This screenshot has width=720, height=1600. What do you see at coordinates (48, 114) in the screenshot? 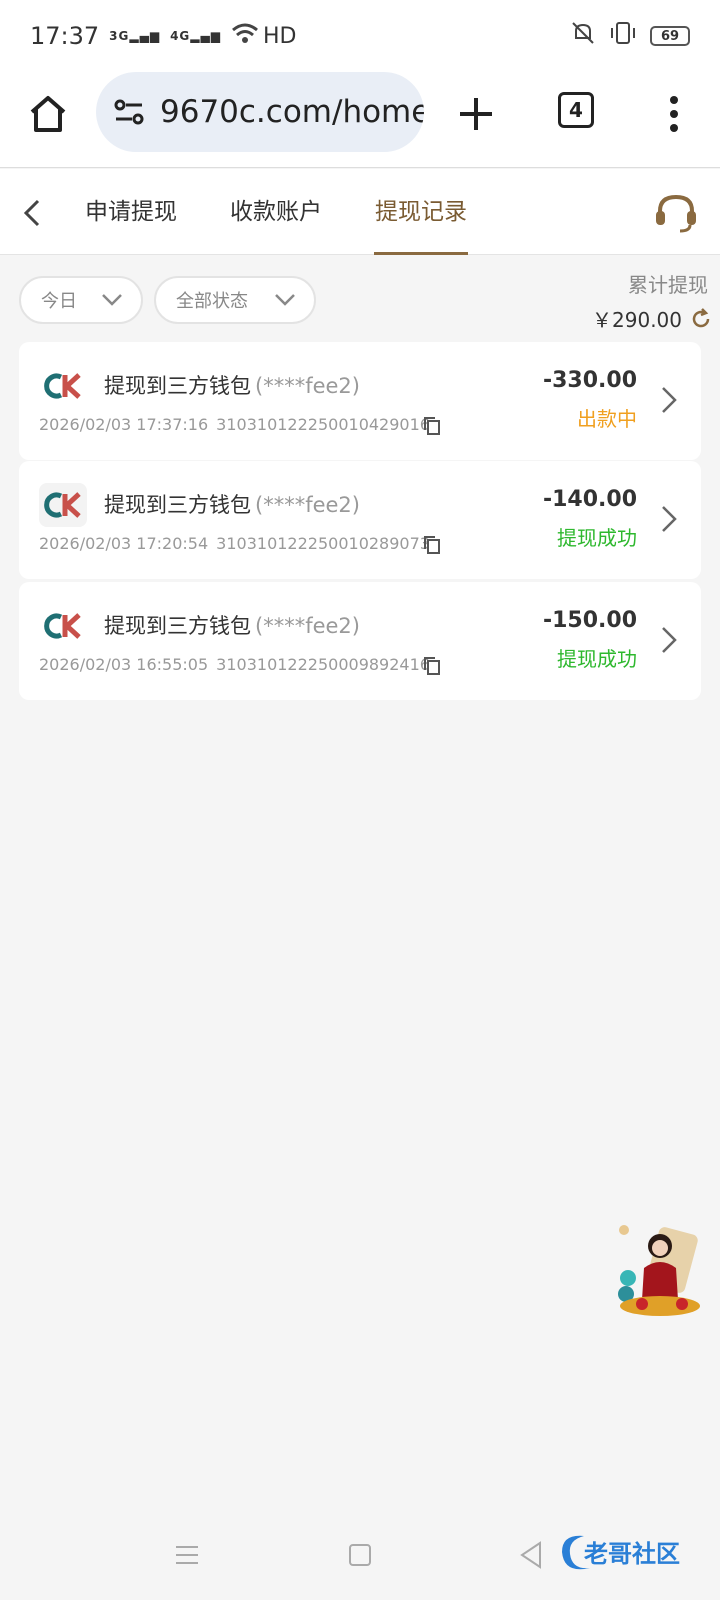
I see `home-icon` at bounding box center [48, 114].